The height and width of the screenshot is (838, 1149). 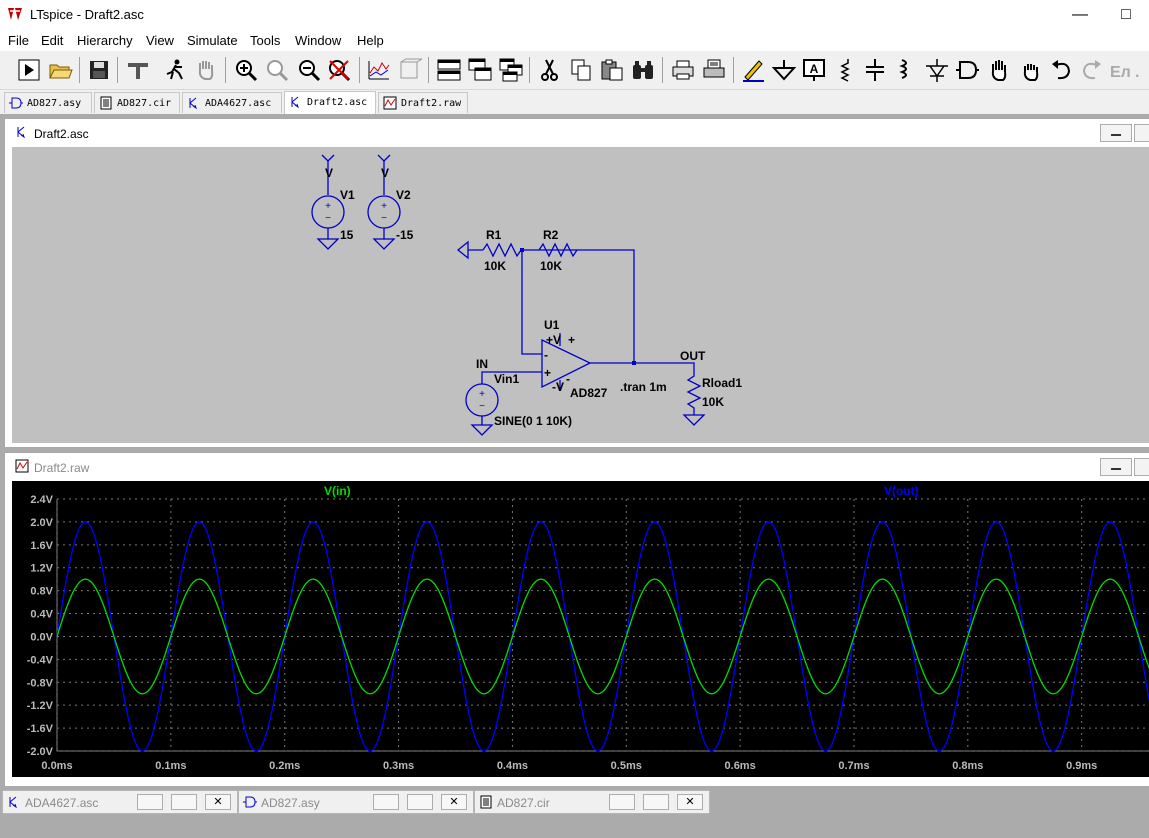 What do you see at coordinates (41, 546) in the screenshot?
I see `y-tick-label: 1.6V` at bounding box center [41, 546].